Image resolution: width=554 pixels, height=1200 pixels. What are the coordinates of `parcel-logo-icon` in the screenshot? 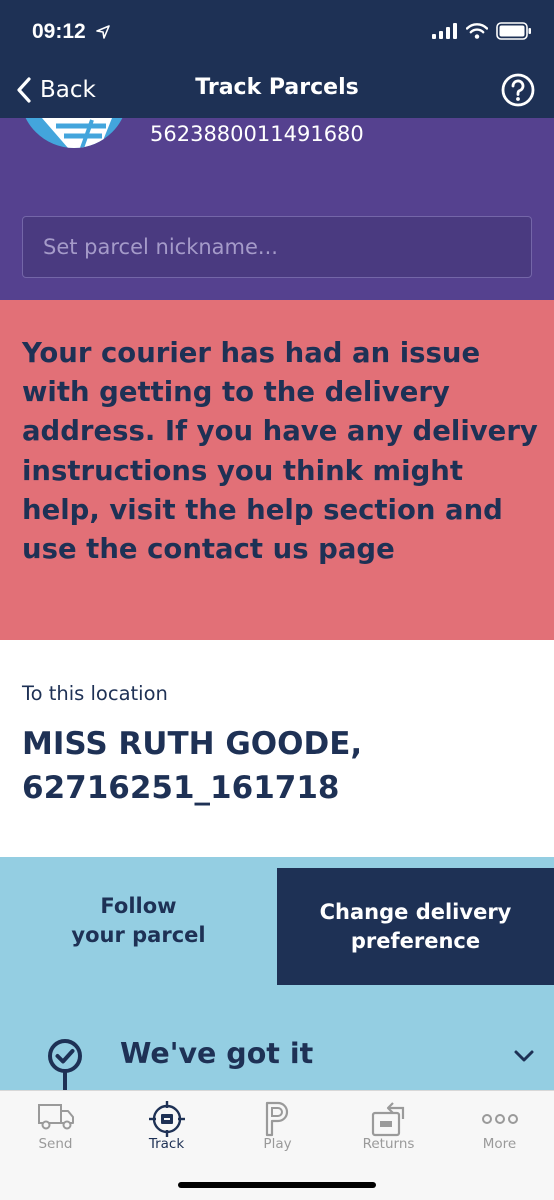 It's located at (74, 133).